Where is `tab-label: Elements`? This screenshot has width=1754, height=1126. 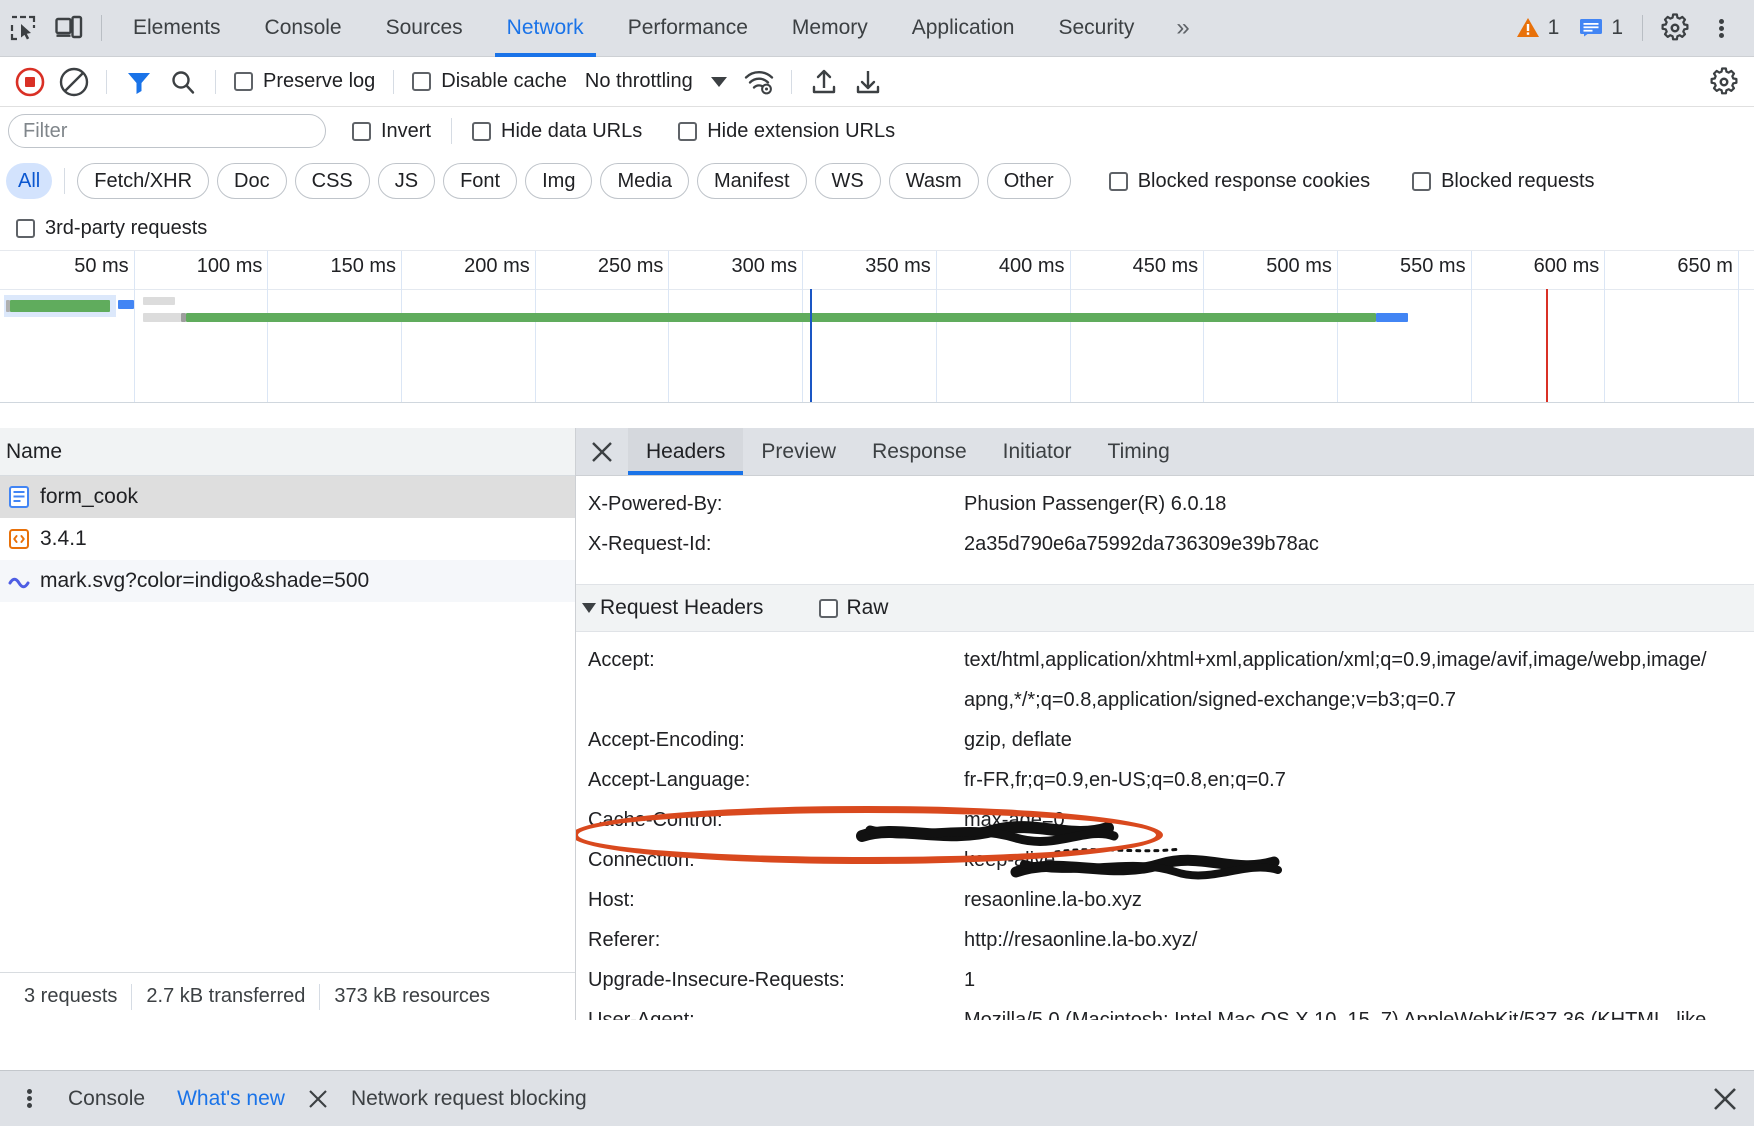
tab-label: Elements is located at coordinates (177, 27).